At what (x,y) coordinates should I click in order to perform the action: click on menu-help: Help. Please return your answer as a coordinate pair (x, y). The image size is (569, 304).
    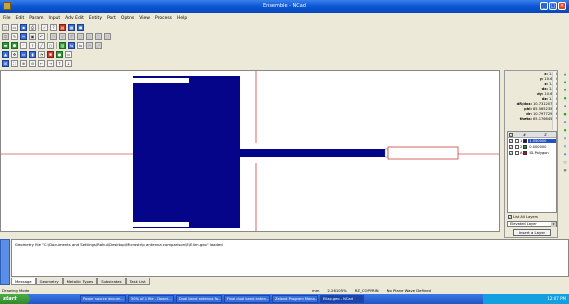
    Looking at the image, I should click on (182, 18).